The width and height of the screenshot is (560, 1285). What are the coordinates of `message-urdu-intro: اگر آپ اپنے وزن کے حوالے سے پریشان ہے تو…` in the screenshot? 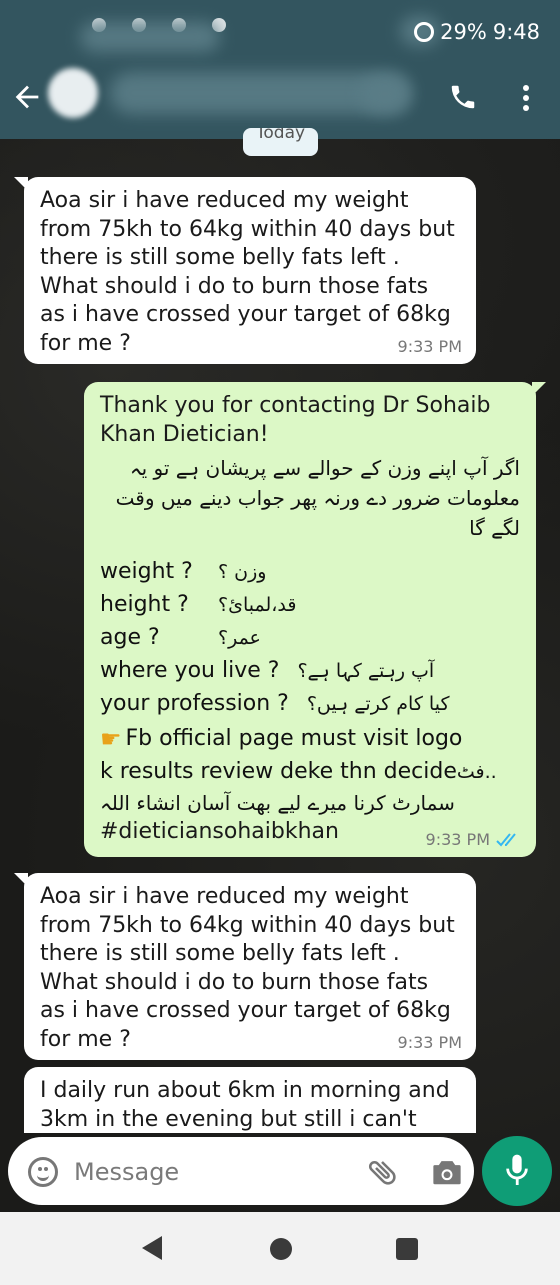 It's located at (317, 498).